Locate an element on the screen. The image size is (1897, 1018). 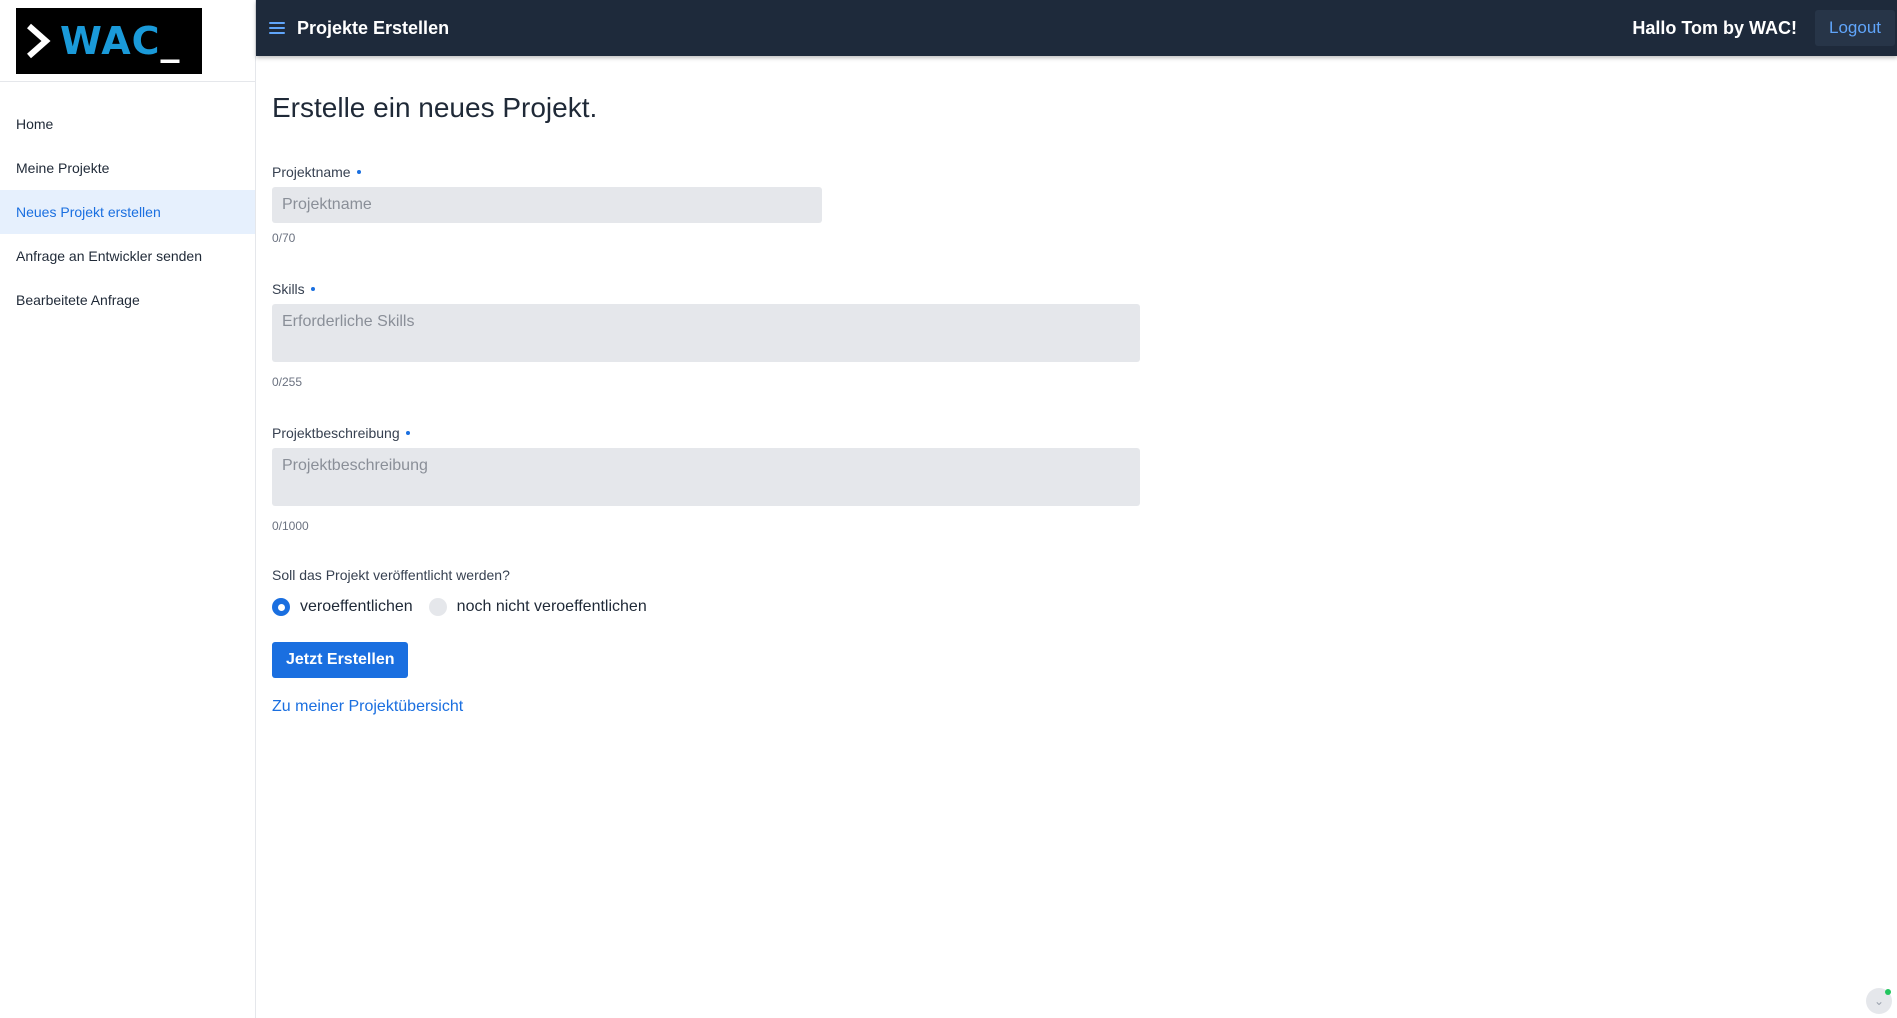
submit-button: Jetzt Erstellen is located at coordinates (340, 660).